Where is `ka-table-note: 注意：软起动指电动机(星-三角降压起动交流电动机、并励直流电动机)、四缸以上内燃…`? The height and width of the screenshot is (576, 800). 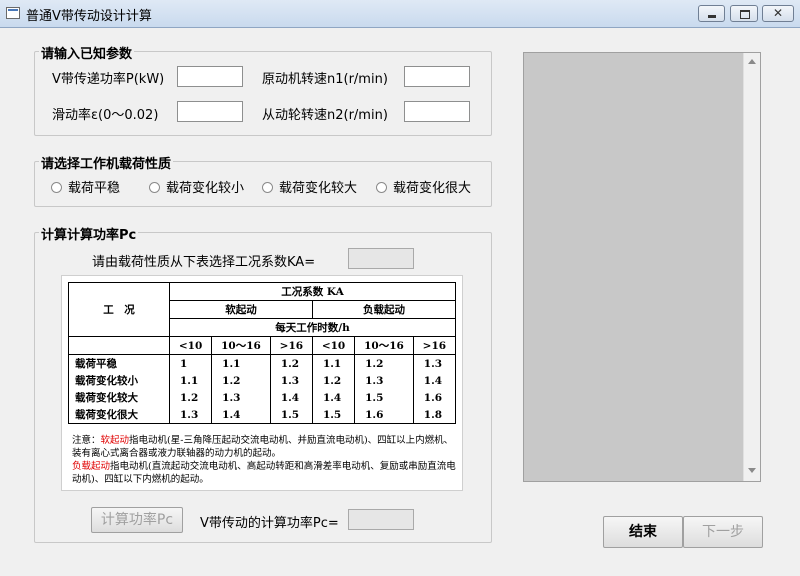
ka-table-note: 注意：软起动指电动机(星-三角降压起动交流电动机、并励直流电动机)、四缸以上内燃… is located at coordinates (265, 460).